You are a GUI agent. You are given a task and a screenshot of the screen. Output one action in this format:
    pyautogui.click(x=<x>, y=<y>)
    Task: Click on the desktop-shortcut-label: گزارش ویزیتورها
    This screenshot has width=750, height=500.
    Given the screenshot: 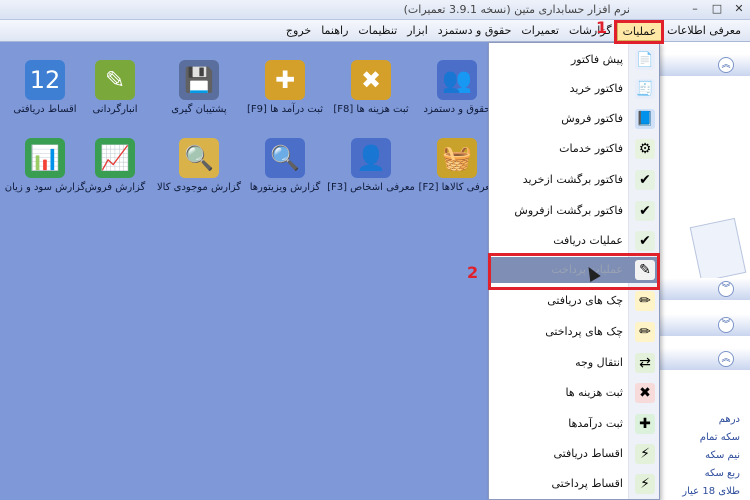 What is the action you would take?
    pyautogui.click(x=285, y=187)
    